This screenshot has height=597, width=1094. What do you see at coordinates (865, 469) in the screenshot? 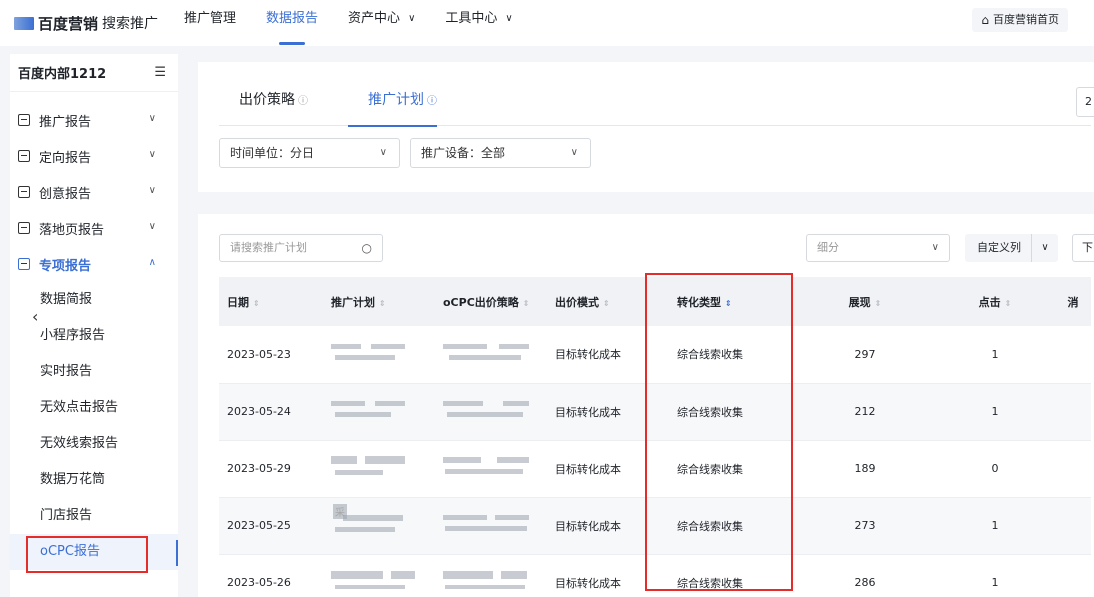
I see `cell-impressions: 189` at bounding box center [865, 469].